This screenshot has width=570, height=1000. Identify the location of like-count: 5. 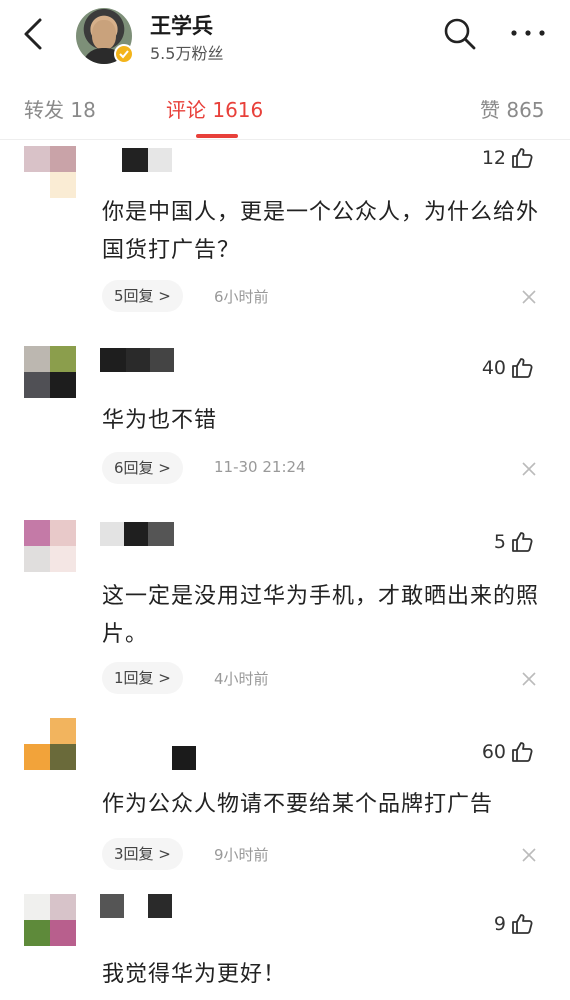
(514, 542).